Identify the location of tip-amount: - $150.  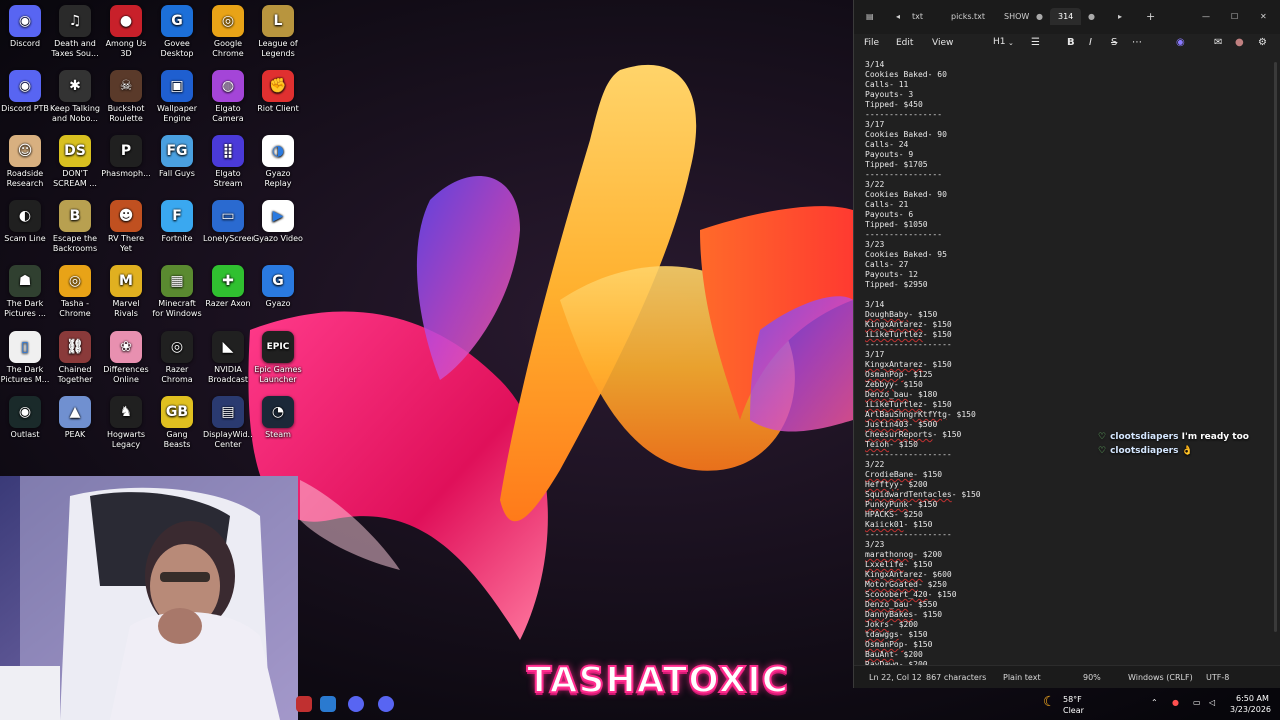
(923, 314).